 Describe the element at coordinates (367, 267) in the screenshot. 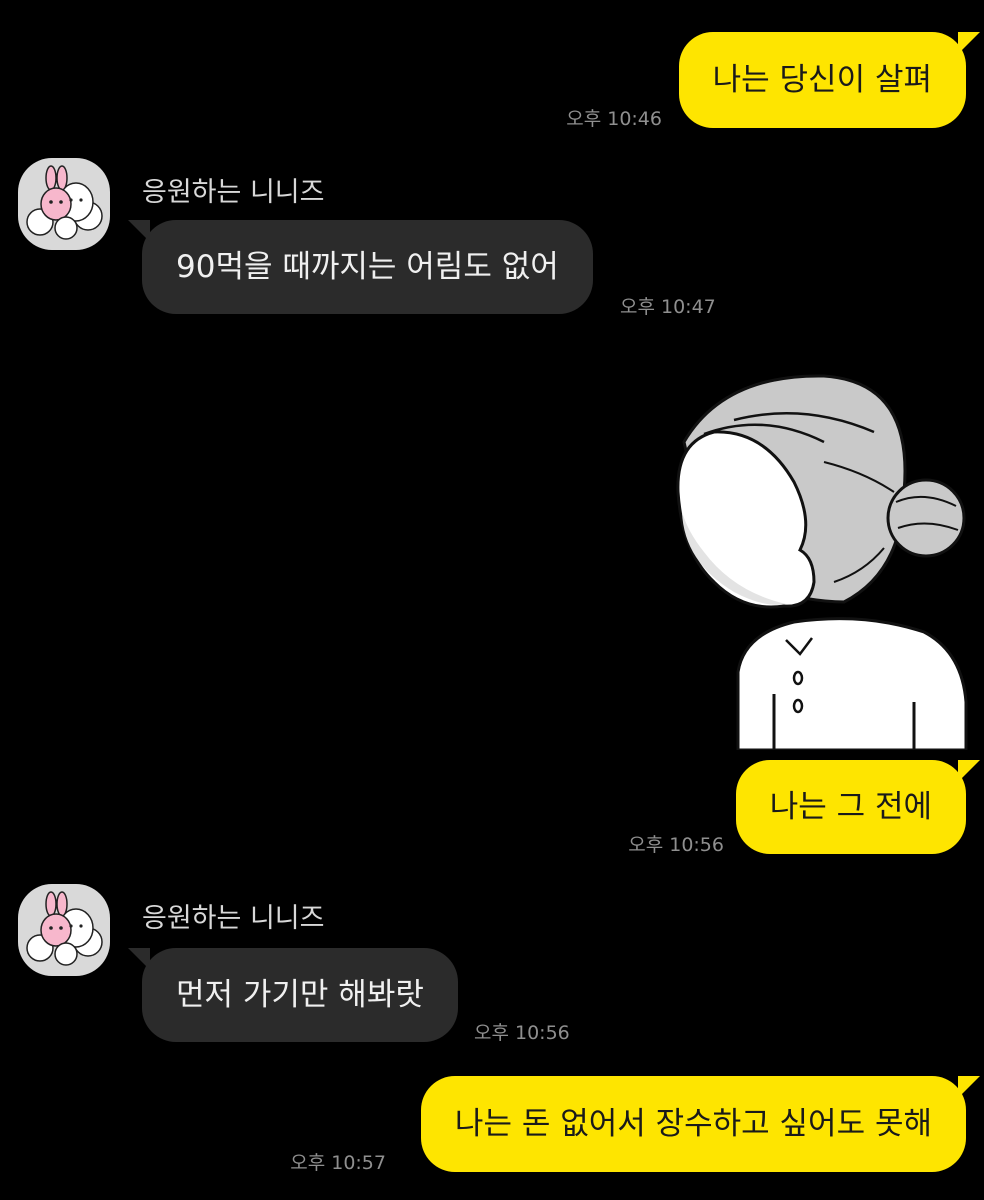

I see `message-text: 90먹을 때까지는 어림도 없어` at that location.